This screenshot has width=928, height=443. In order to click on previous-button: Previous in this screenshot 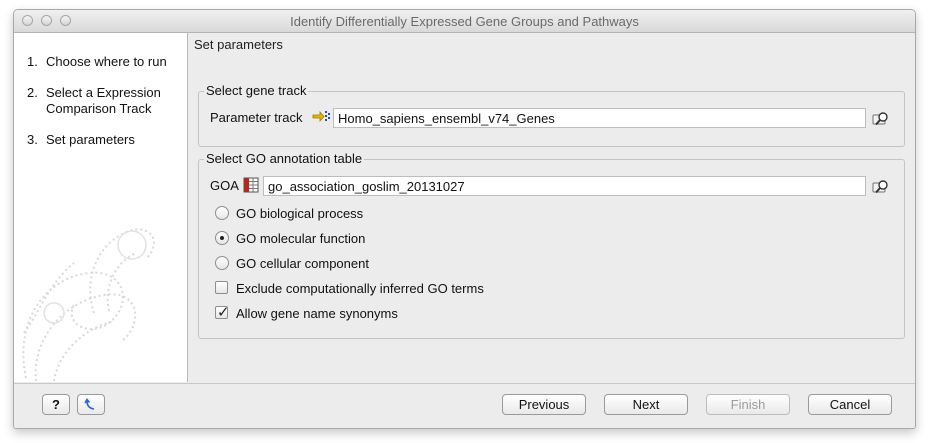, I will do `click(544, 404)`.